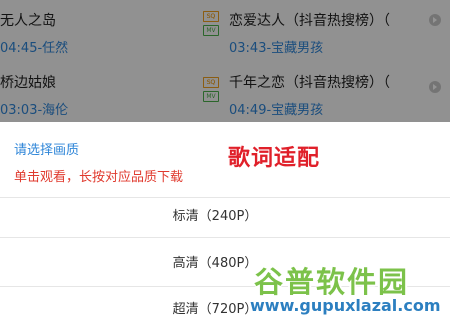  Describe the element at coordinates (99, 177) in the screenshot. I see `sheet-hint: 单击观看，长按对应品质下载` at that location.